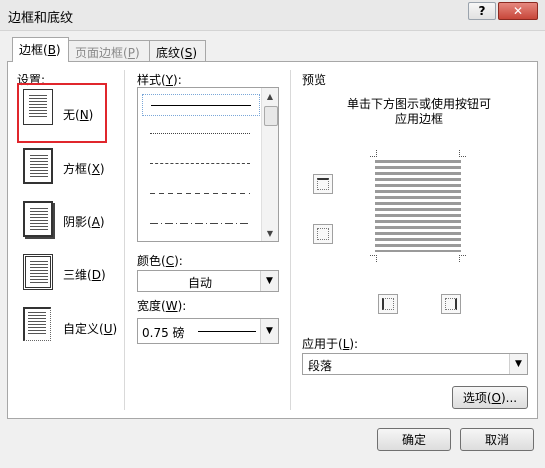  I want to click on setting-none: 无(N), so click(78, 114).